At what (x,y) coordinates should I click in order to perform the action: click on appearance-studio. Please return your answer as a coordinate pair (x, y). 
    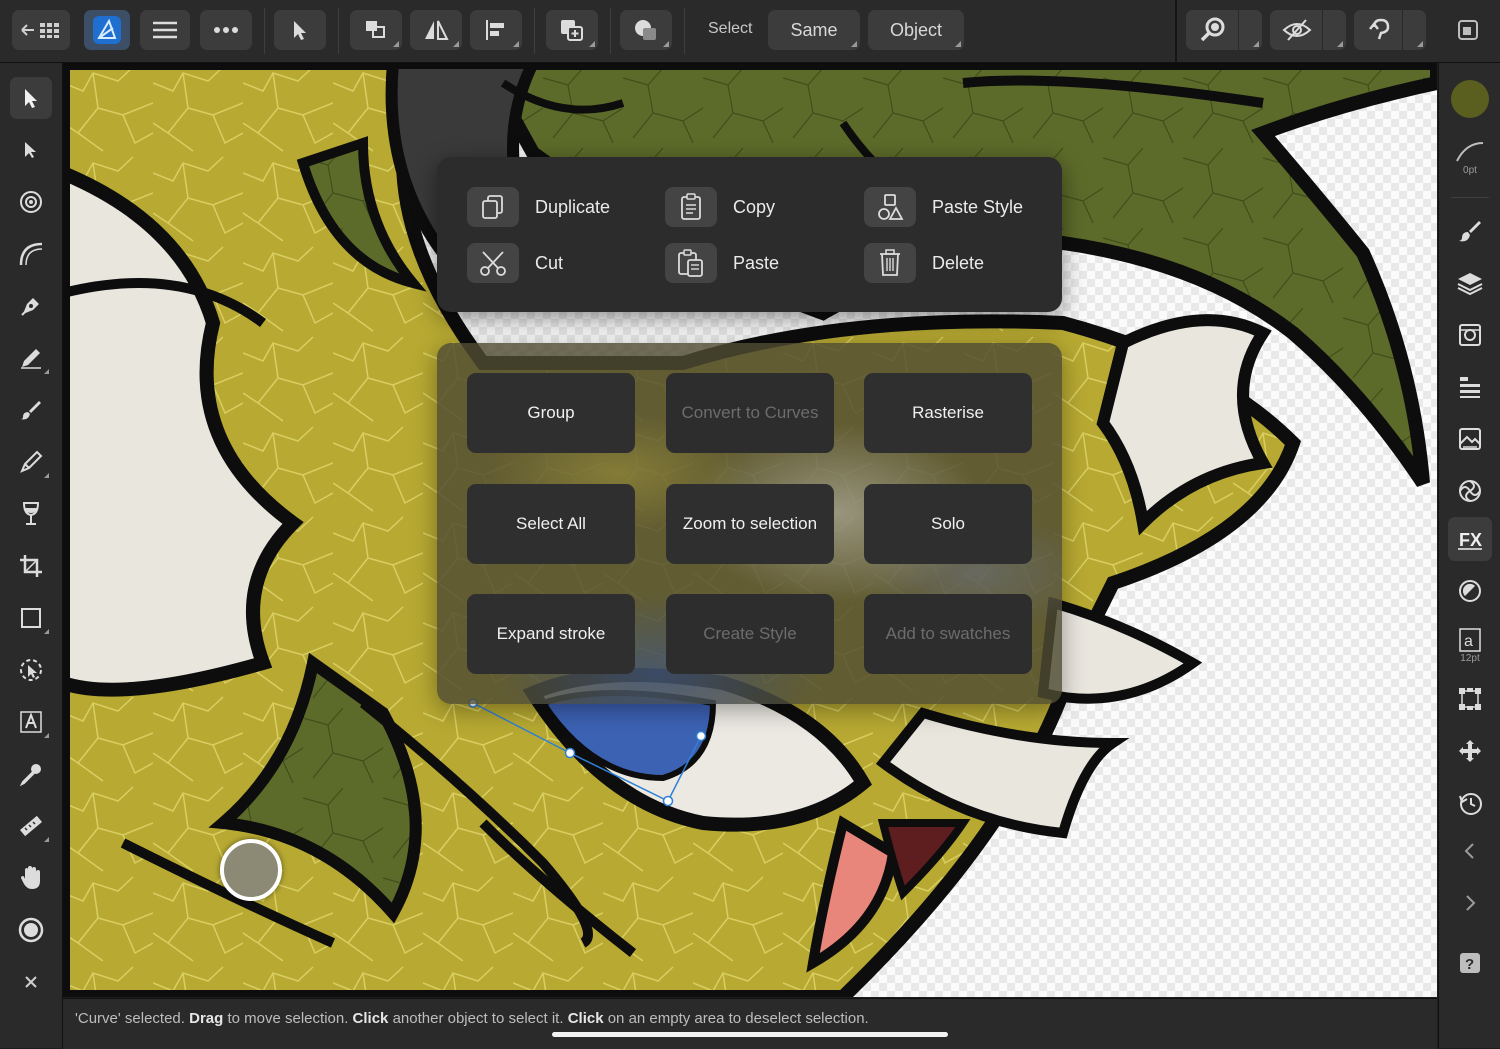
    Looking at the image, I should click on (1470, 335).